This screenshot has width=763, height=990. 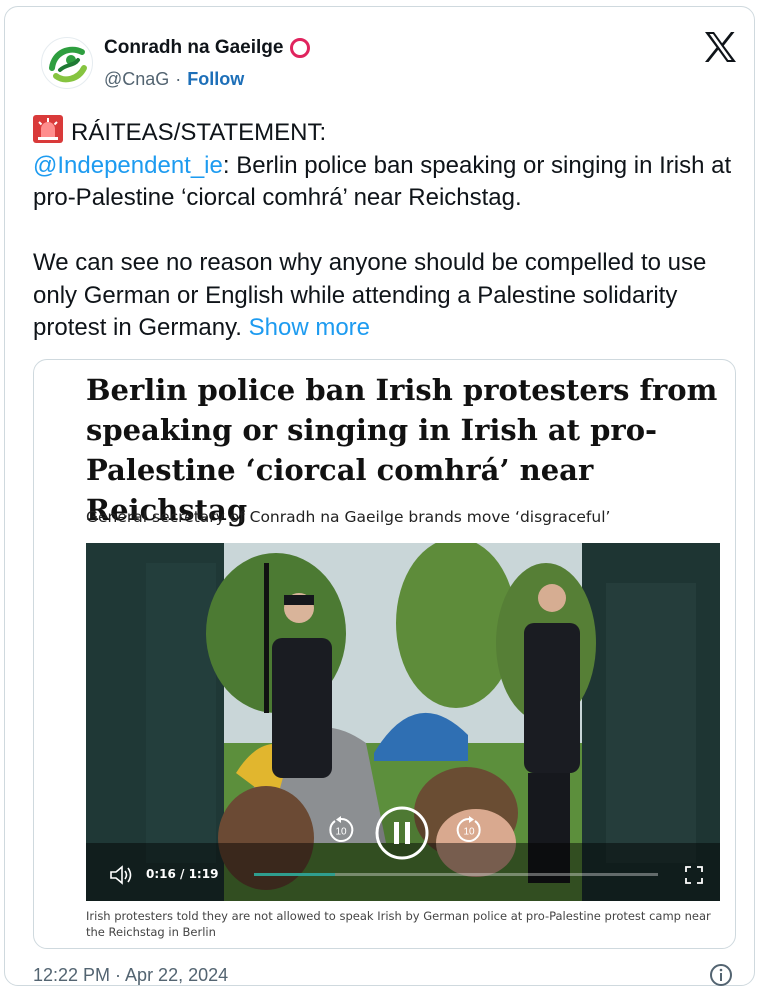 What do you see at coordinates (193, 48) in the screenshot?
I see `author-name: Conradh na Gaeilge` at bounding box center [193, 48].